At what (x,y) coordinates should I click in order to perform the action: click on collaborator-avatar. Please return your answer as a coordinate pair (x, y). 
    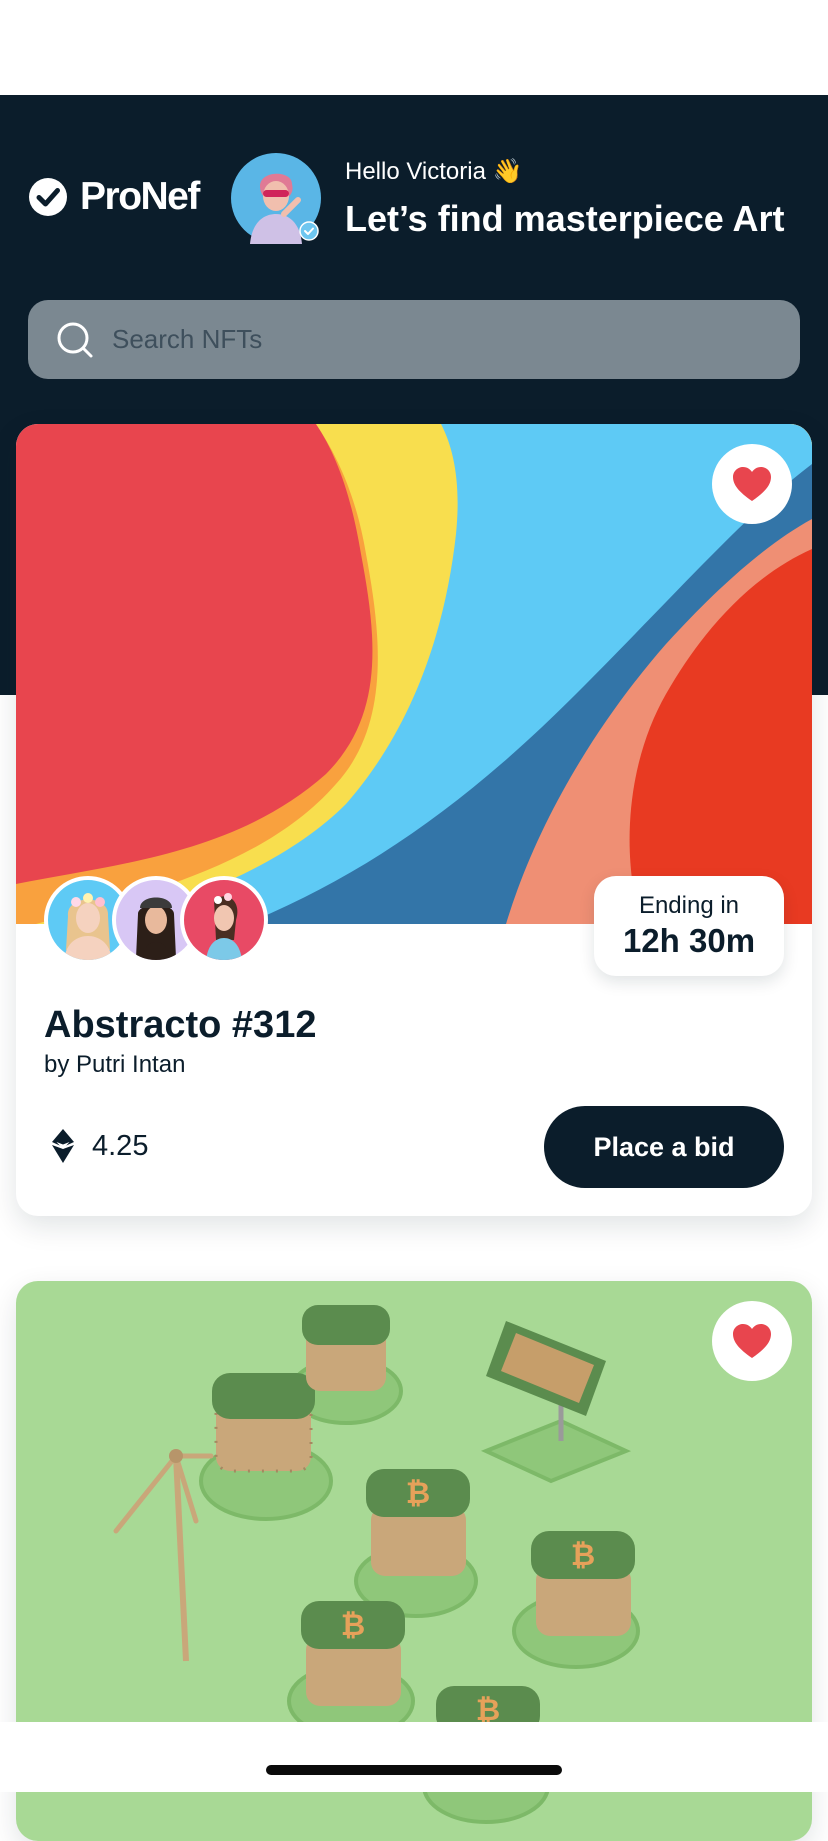
    Looking at the image, I should click on (224, 920).